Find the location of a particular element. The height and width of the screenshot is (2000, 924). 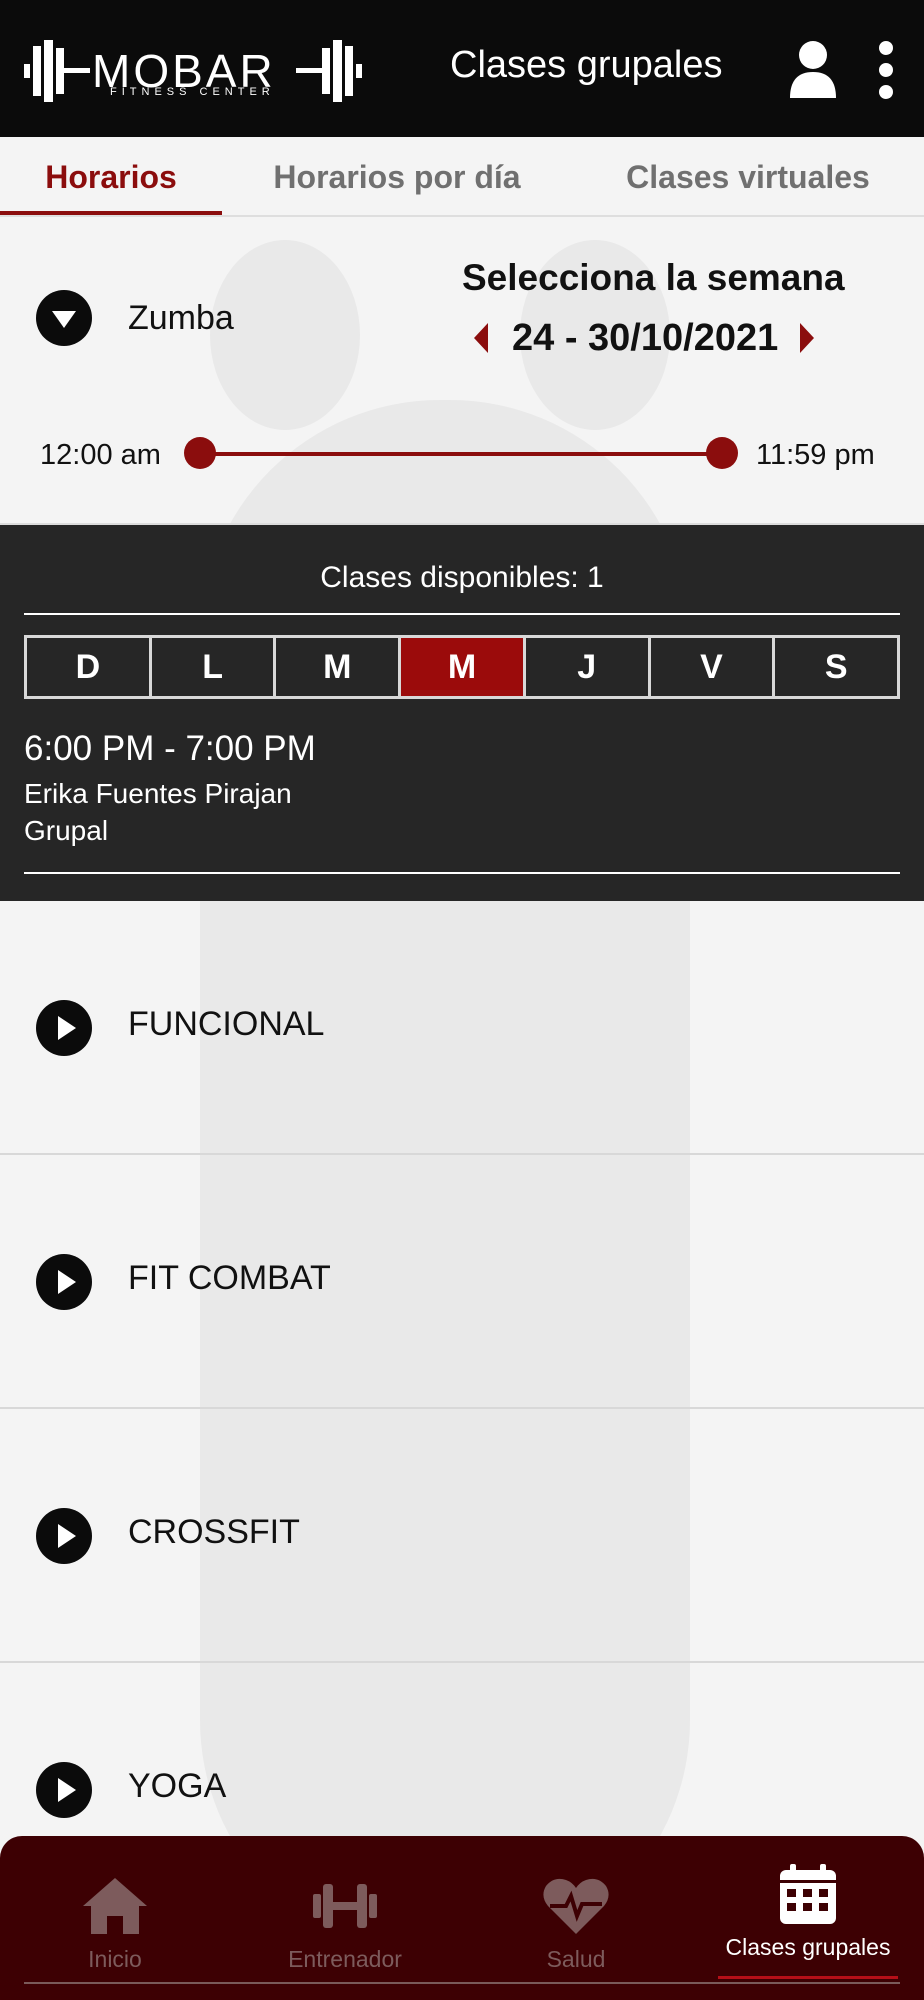

time-range-end-thumb is located at coordinates (722, 453).